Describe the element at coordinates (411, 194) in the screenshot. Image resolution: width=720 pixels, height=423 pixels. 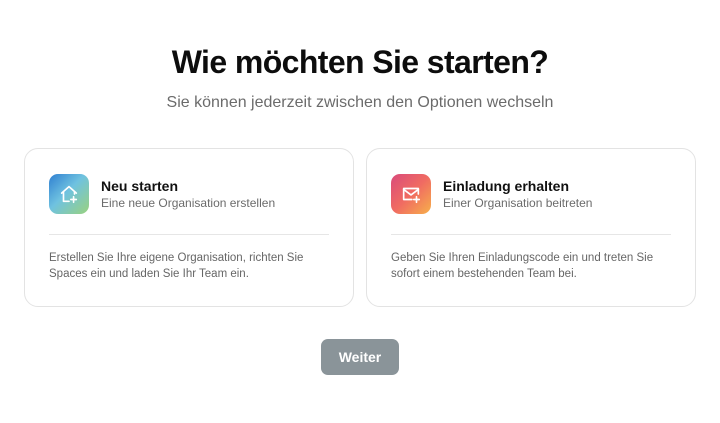
I see `mail-plus-icon` at that location.